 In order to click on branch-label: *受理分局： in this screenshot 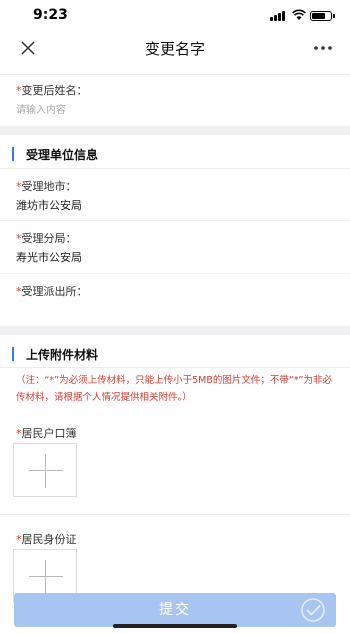, I will do `click(46, 238)`.